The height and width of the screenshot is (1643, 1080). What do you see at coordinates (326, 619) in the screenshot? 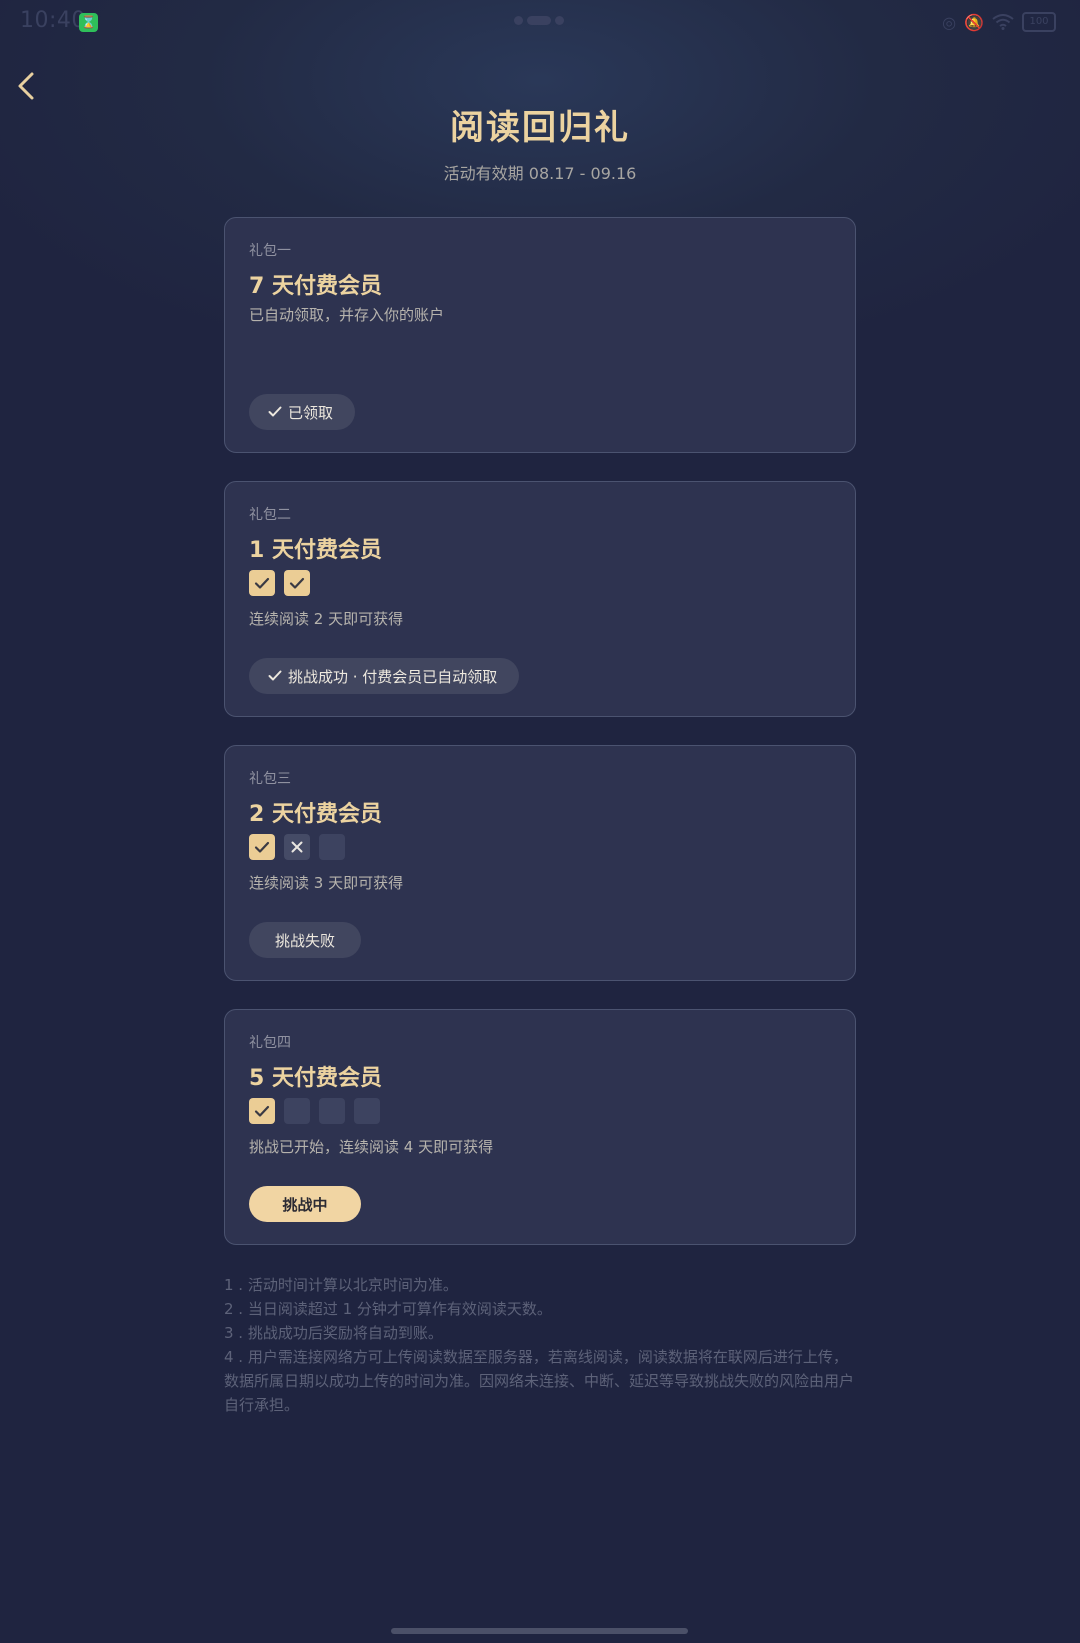
I see `gift-desc: 连续阅读 2 天即可获得` at bounding box center [326, 619].